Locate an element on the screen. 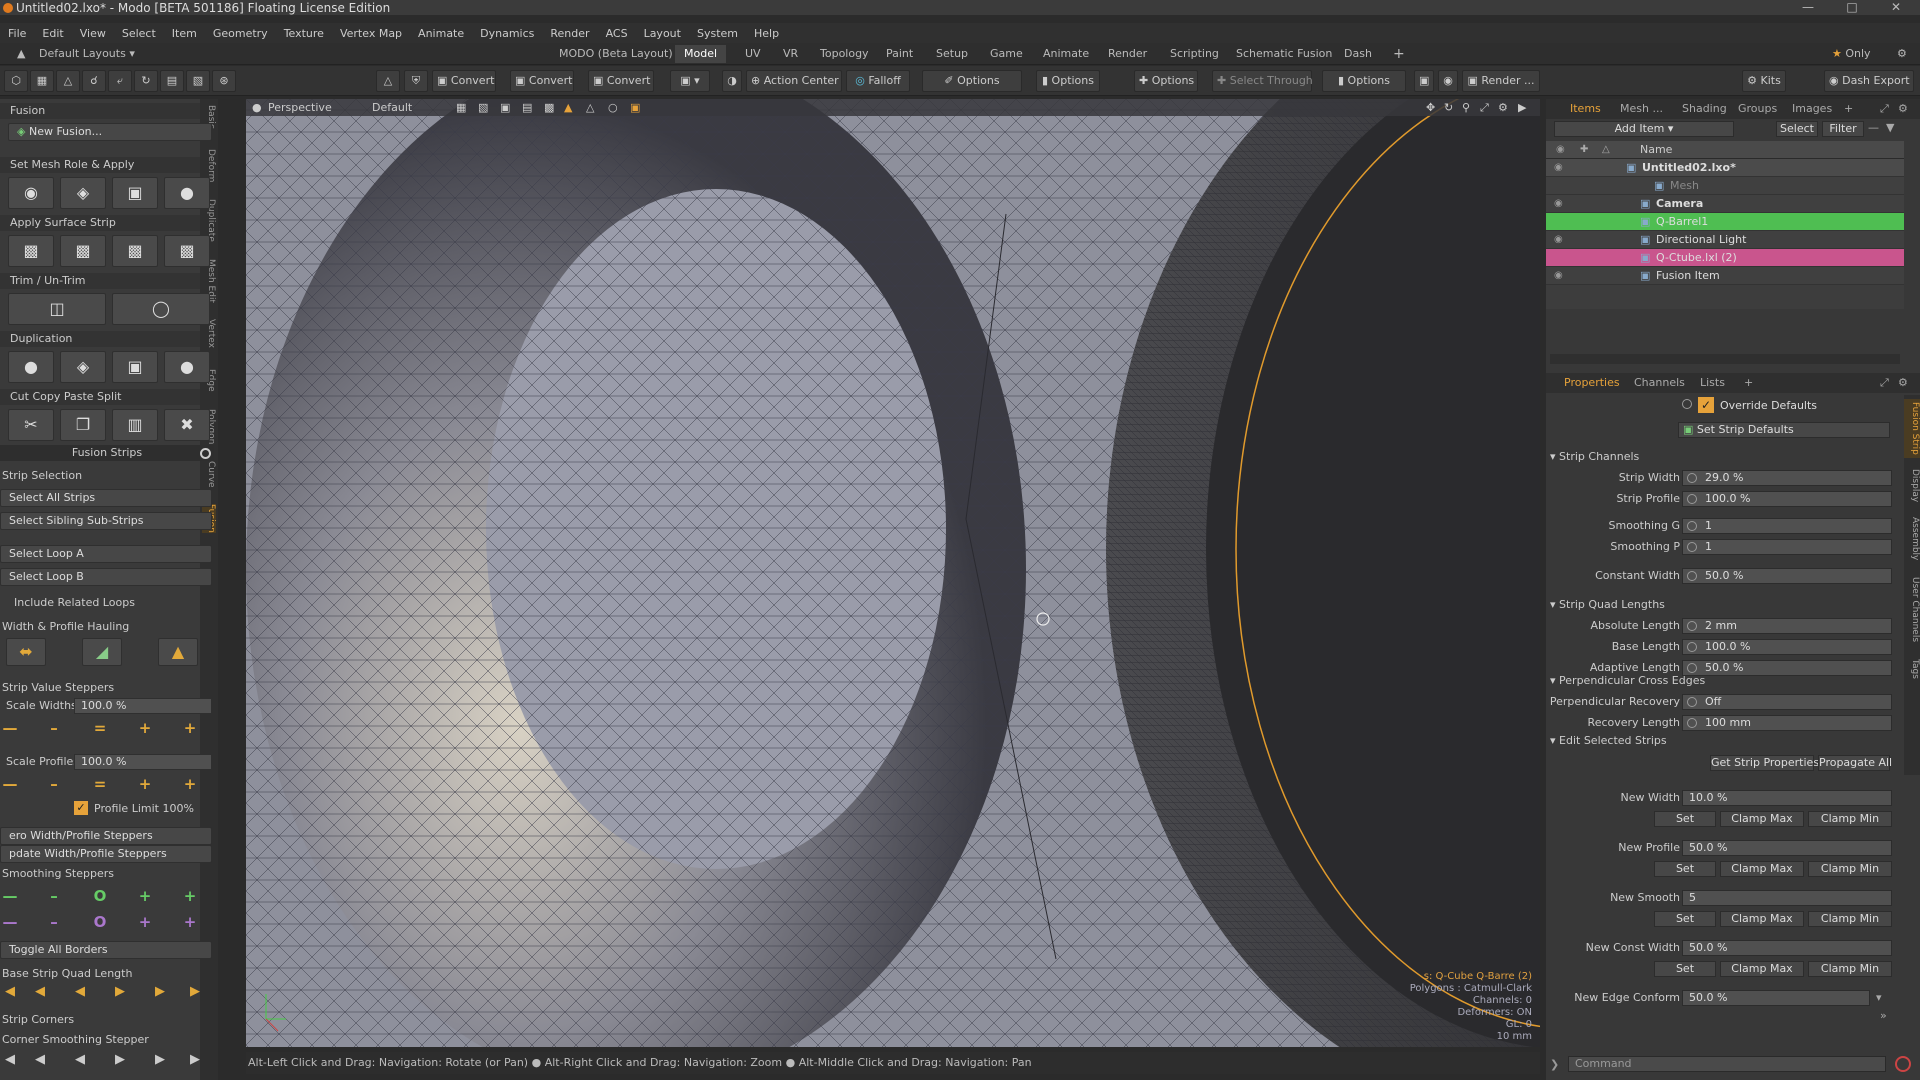 This screenshot has height=1080, width=1920. tab-groups: Groups is located at coordinates (1757, 109).